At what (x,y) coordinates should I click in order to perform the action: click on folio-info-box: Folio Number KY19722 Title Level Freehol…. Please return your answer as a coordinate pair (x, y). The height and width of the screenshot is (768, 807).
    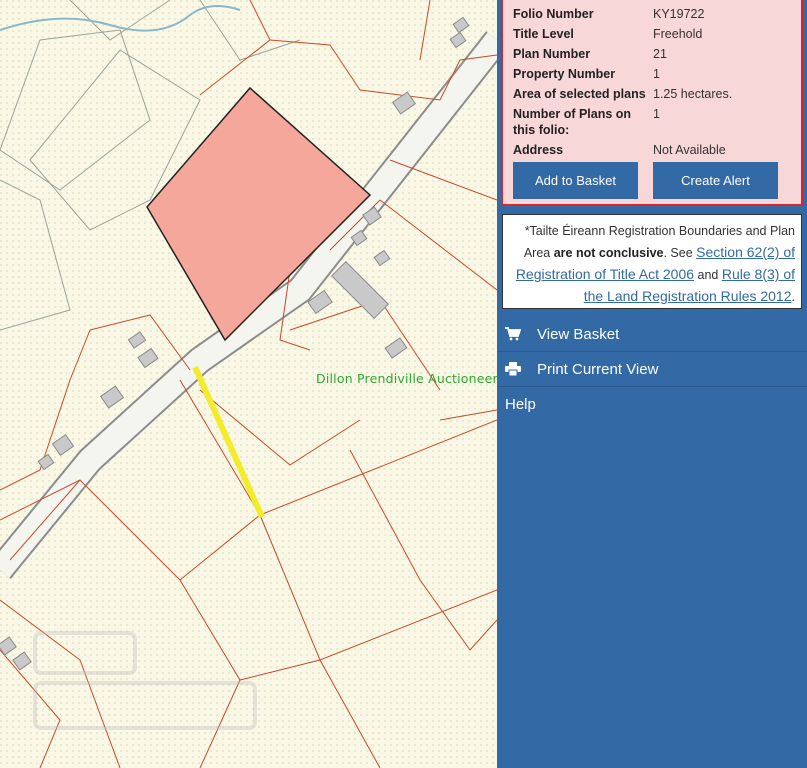
    Looking at the image, I should click on (652, 103).